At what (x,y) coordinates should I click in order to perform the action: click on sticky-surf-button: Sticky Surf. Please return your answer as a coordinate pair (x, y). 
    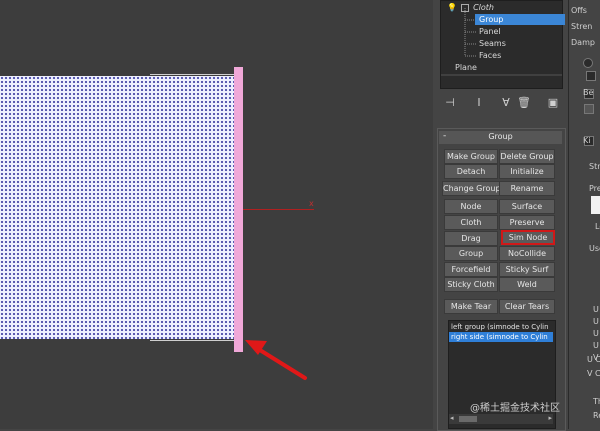
    Looking at the image, I should click on (527, 269).